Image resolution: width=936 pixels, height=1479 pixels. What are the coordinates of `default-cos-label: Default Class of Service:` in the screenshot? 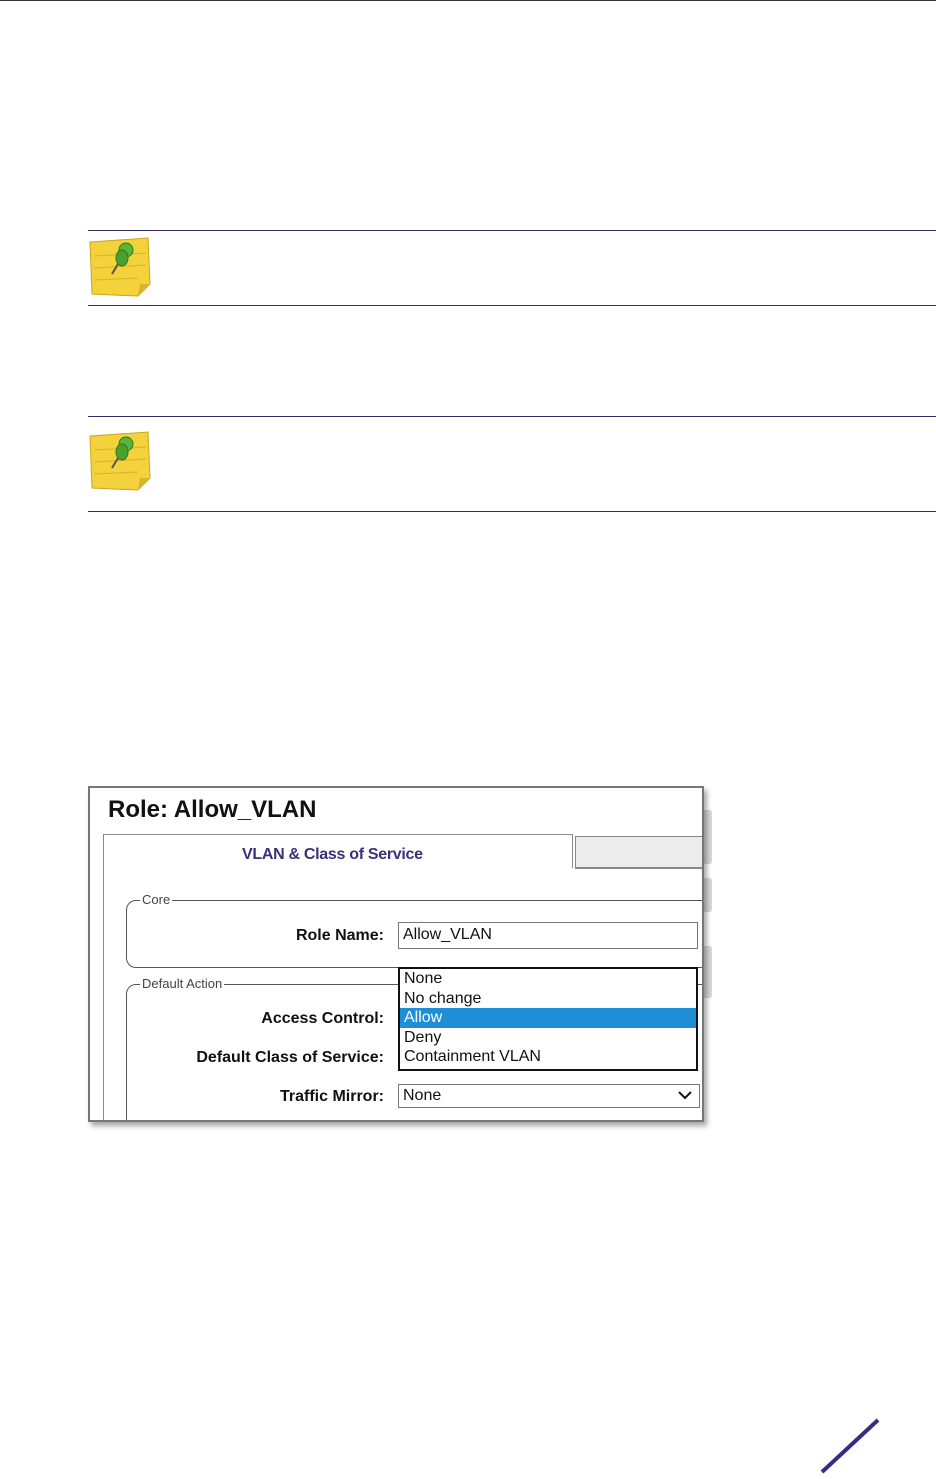 It's located at (290, 1057).